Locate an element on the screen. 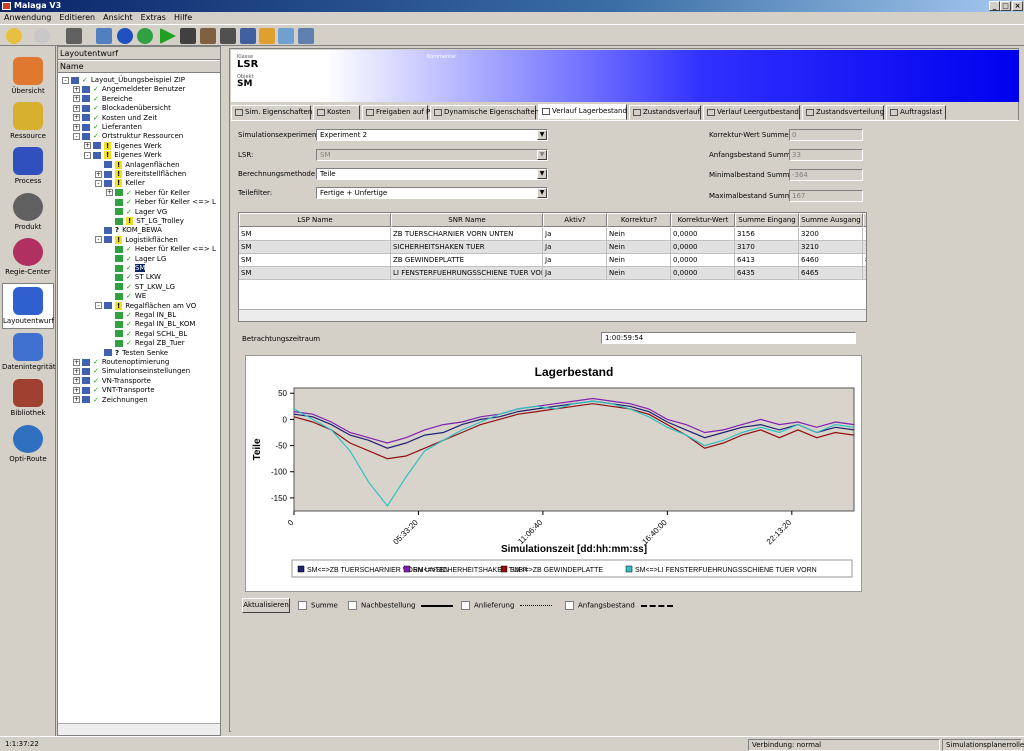 The image size is (1024, 751). menu-editieren: Editieren is located at coordinates (77, 18).